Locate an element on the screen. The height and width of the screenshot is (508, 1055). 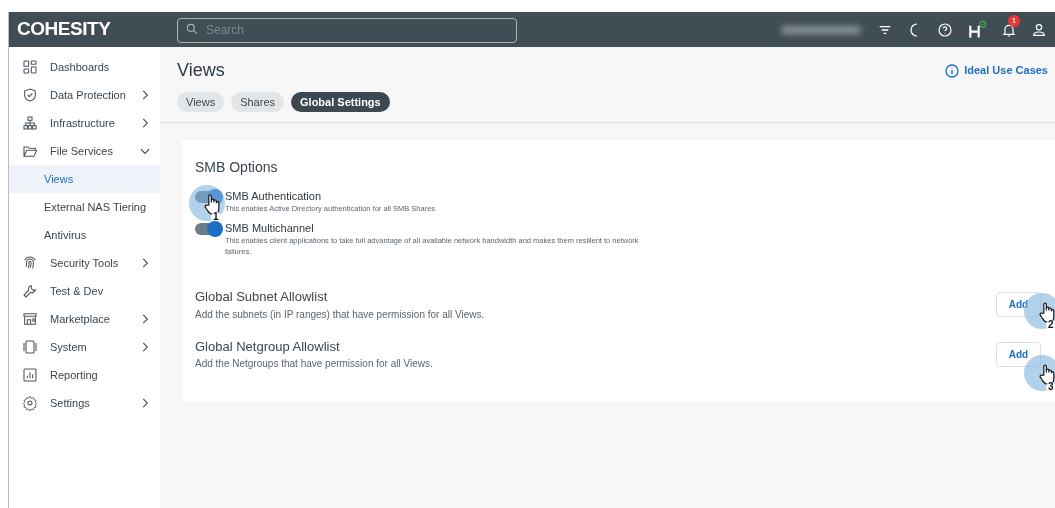
step-number: 3 is located at coordinates (1050, 386).